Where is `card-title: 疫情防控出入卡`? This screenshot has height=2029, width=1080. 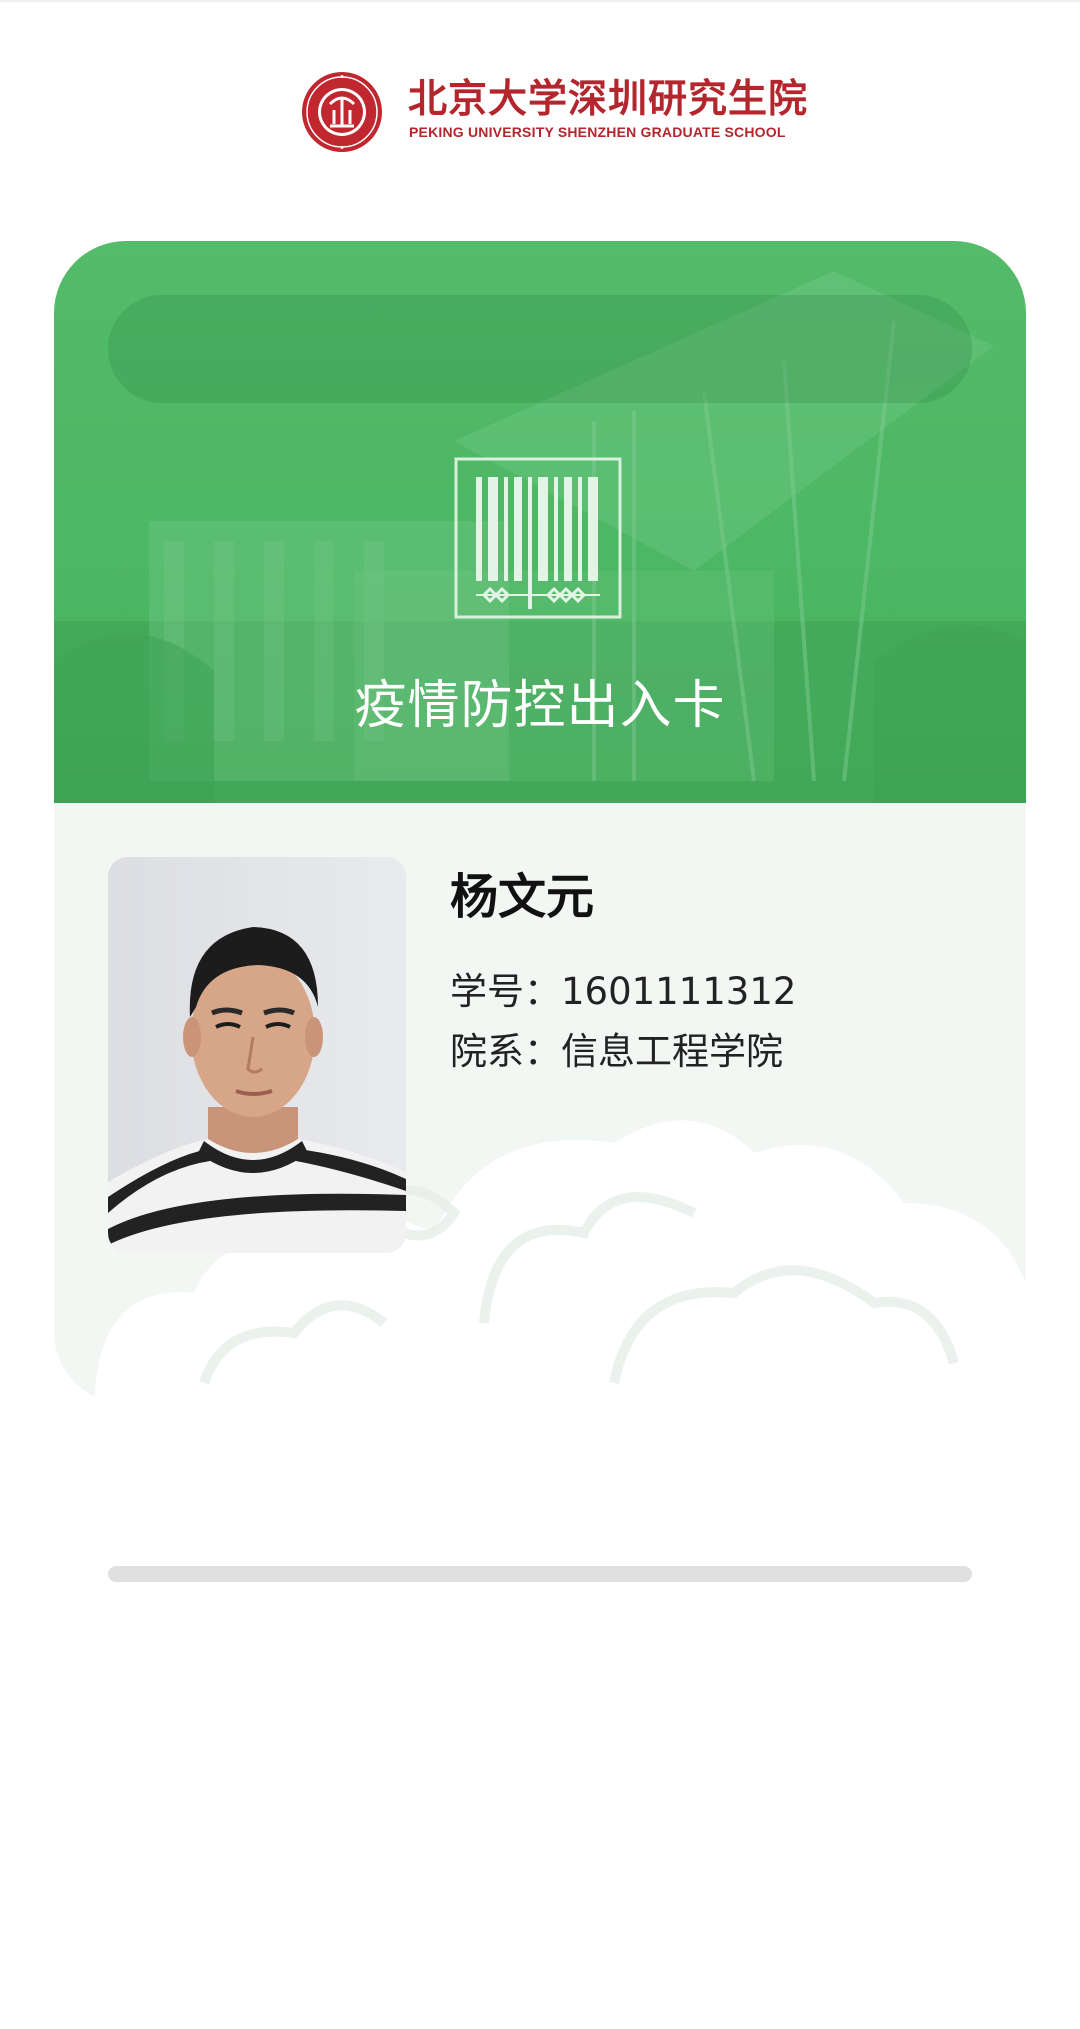
card-title: 疫情防控出入卡 is located at coordinates (540, 706).